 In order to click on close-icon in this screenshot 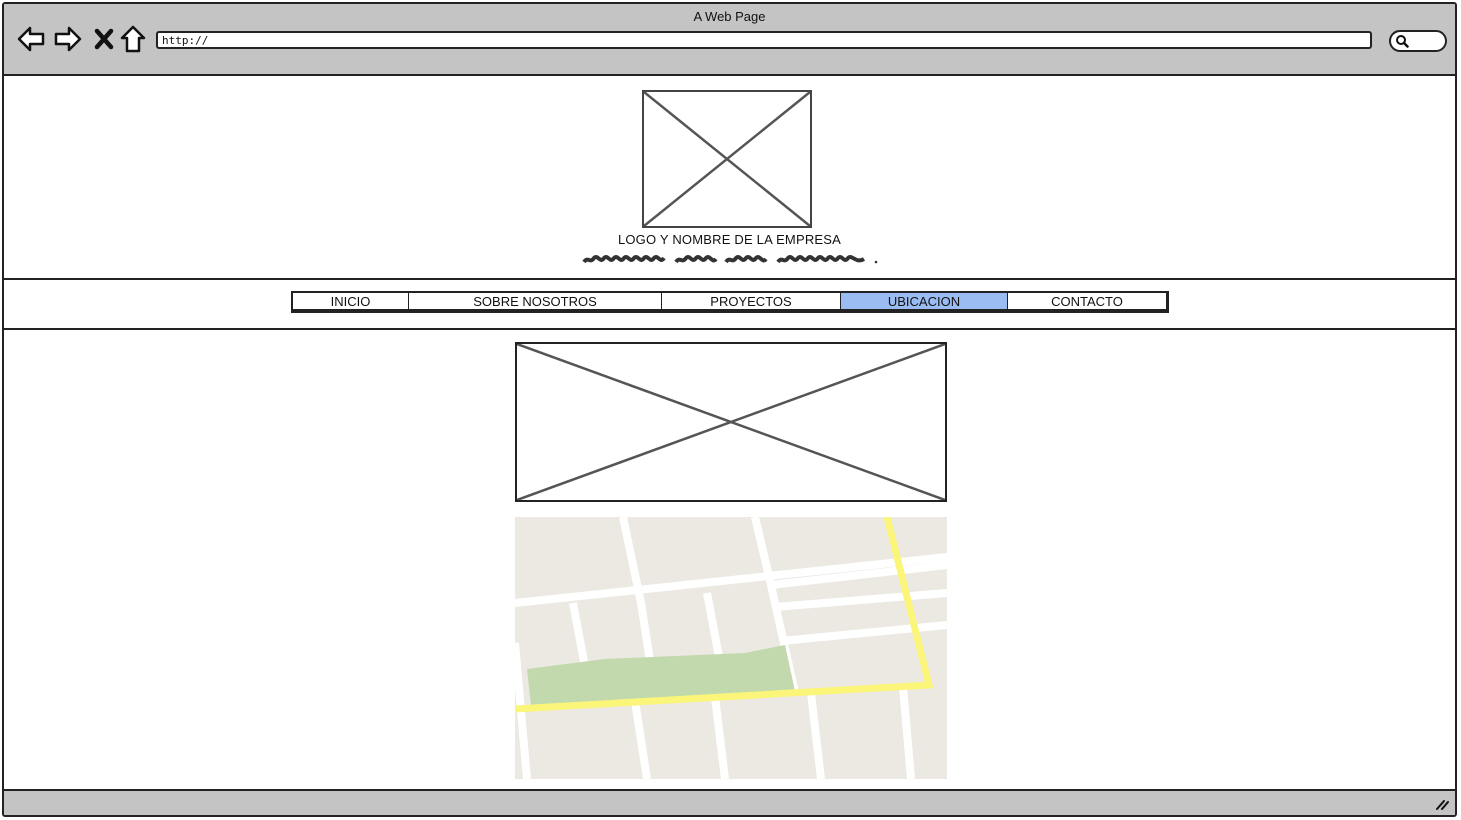, I will do `click(104, 39)`.